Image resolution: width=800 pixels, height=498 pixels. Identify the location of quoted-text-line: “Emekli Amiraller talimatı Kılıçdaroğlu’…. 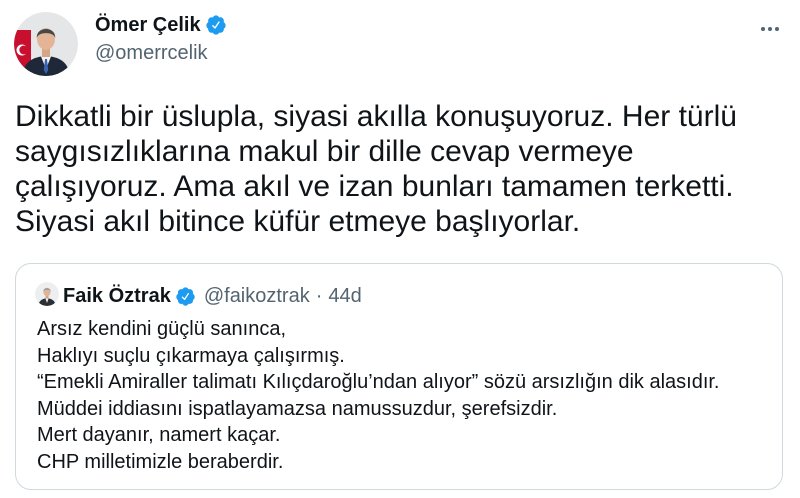
(378, 382).